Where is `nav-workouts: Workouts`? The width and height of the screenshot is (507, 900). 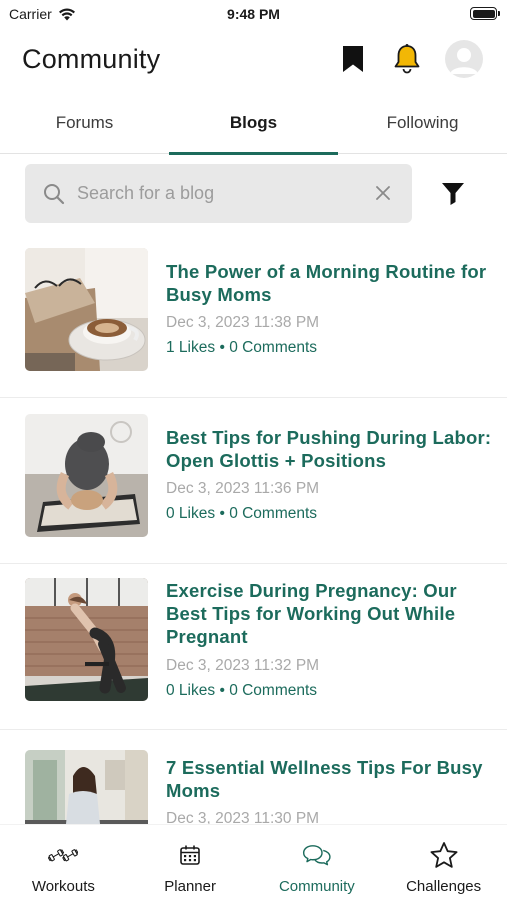
nav-workouts: Workouts is located at coordinates (63, 862).